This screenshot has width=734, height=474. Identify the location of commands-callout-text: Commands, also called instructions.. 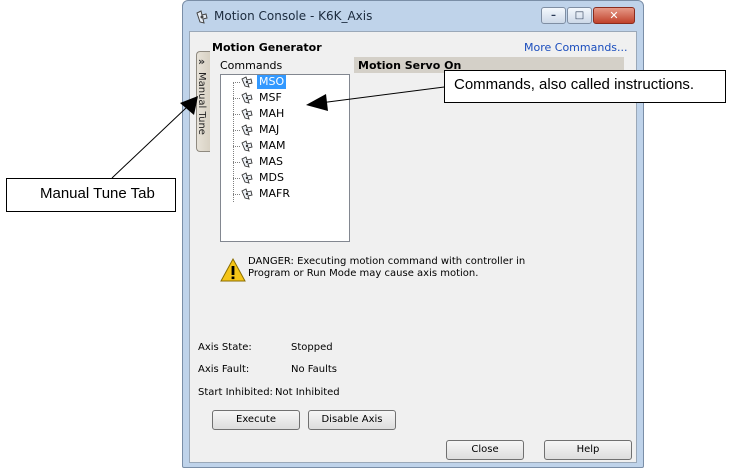
(574, 84).